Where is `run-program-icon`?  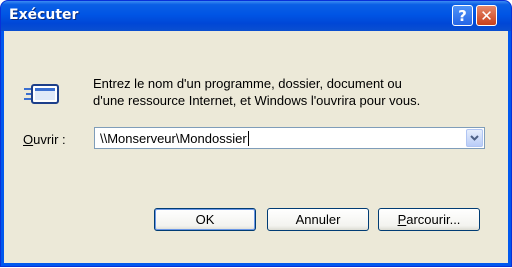 run-program-icon is located at coordinates (41, 94).